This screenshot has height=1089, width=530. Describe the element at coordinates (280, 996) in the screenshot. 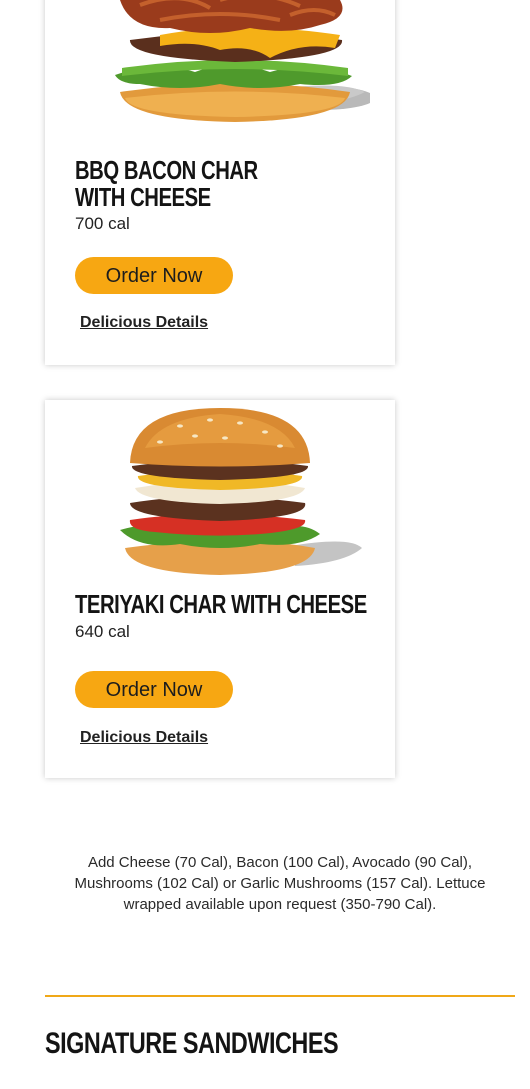

I see `section-divider` at that location.